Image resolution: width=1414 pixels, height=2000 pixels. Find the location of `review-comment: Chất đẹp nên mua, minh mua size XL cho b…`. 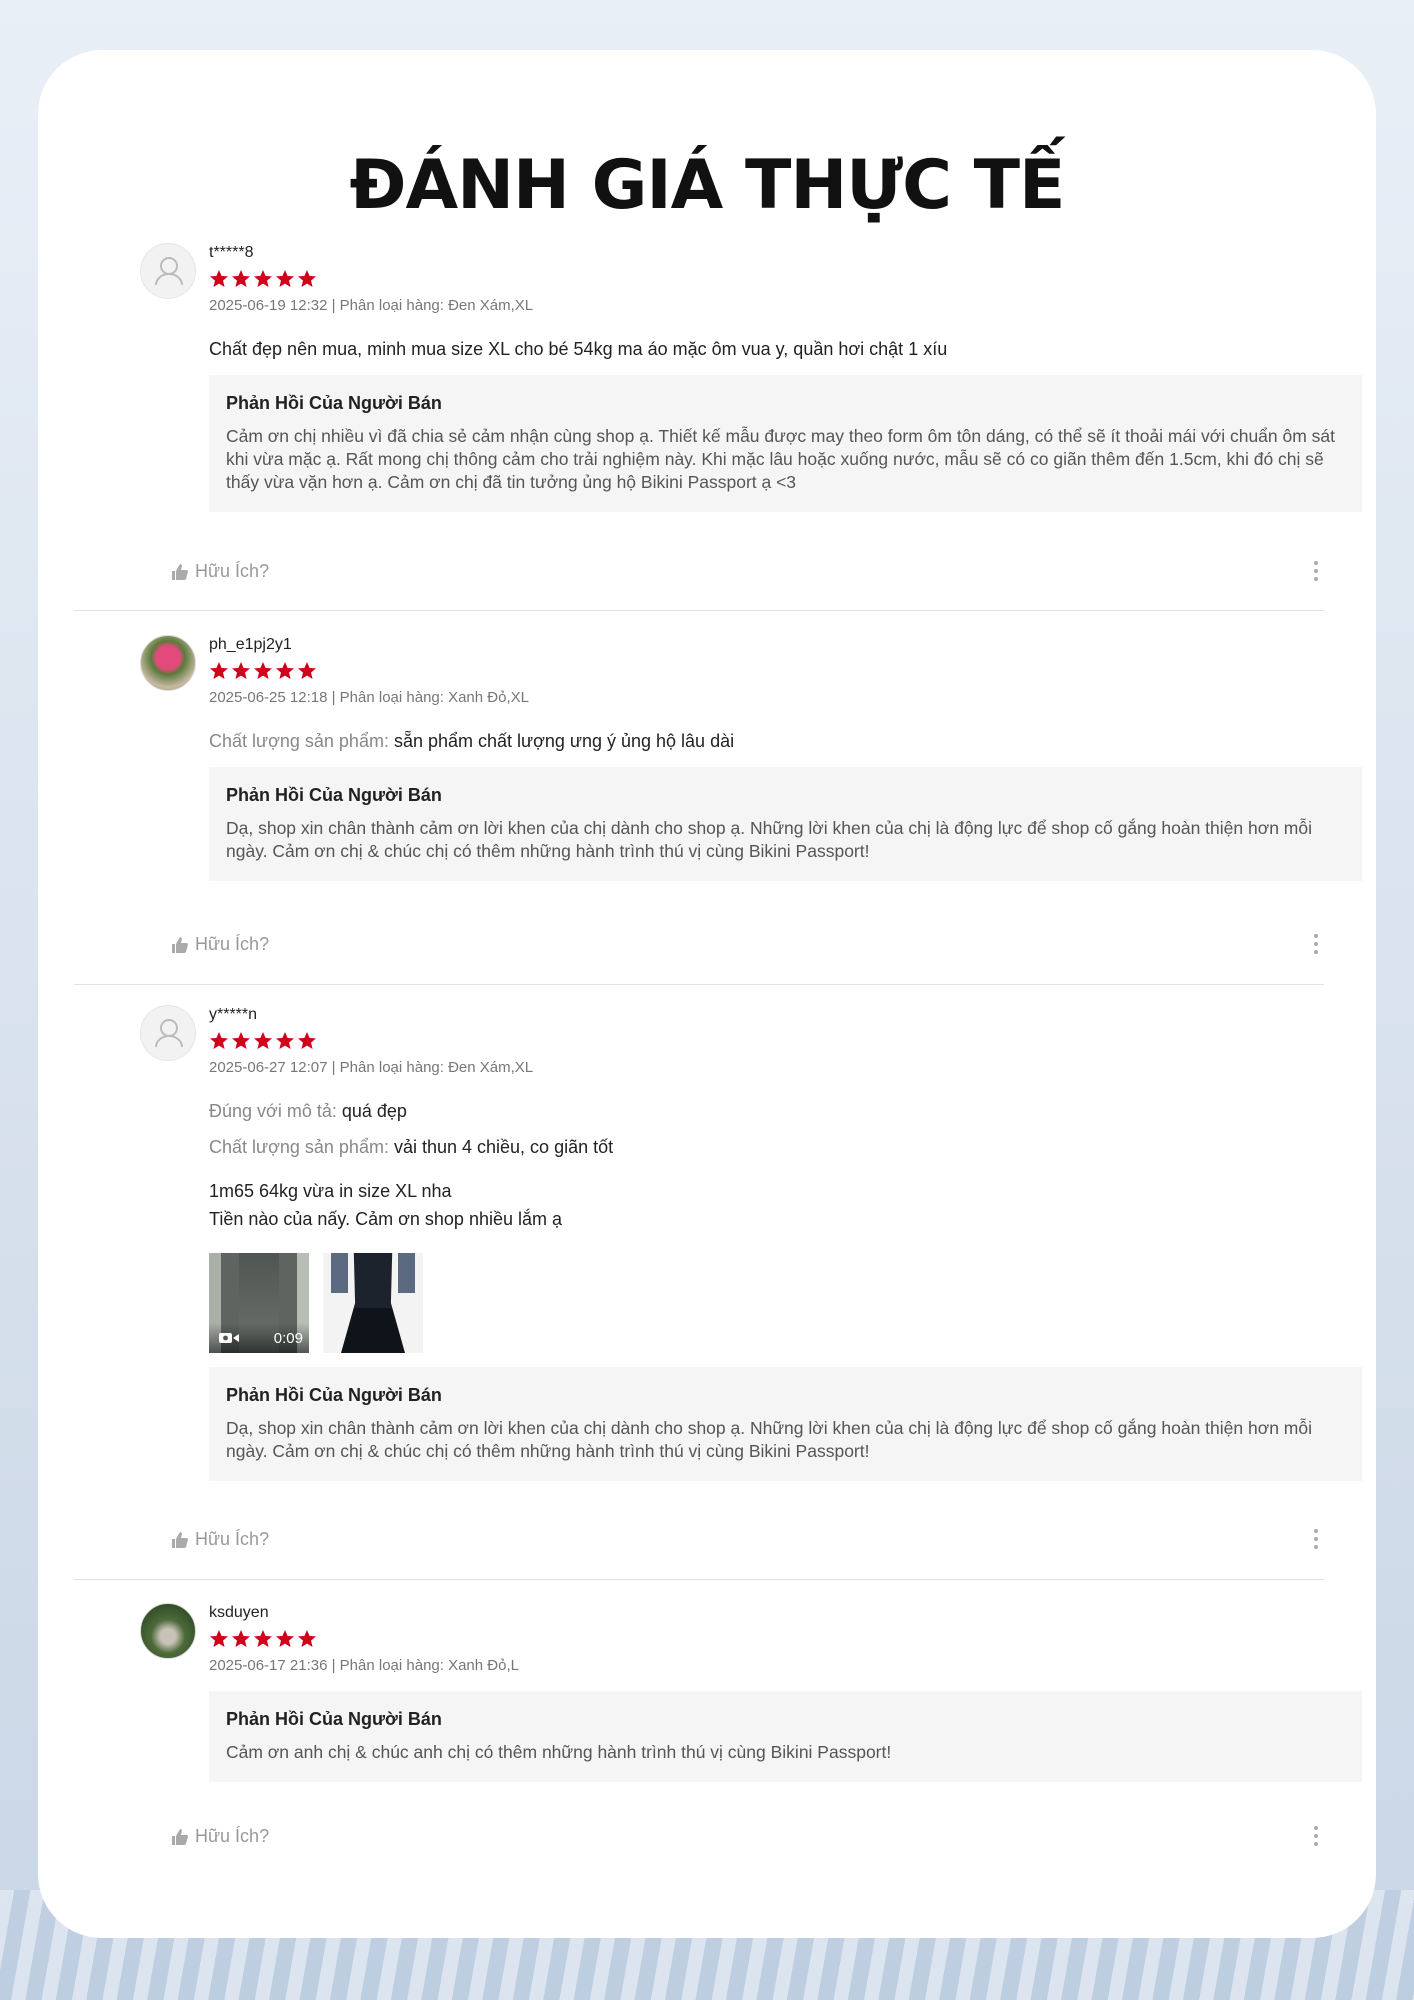

review-comment: Chất đẹp nên mua, minh mua size XL cho b… is located at coordinates (578, 349).